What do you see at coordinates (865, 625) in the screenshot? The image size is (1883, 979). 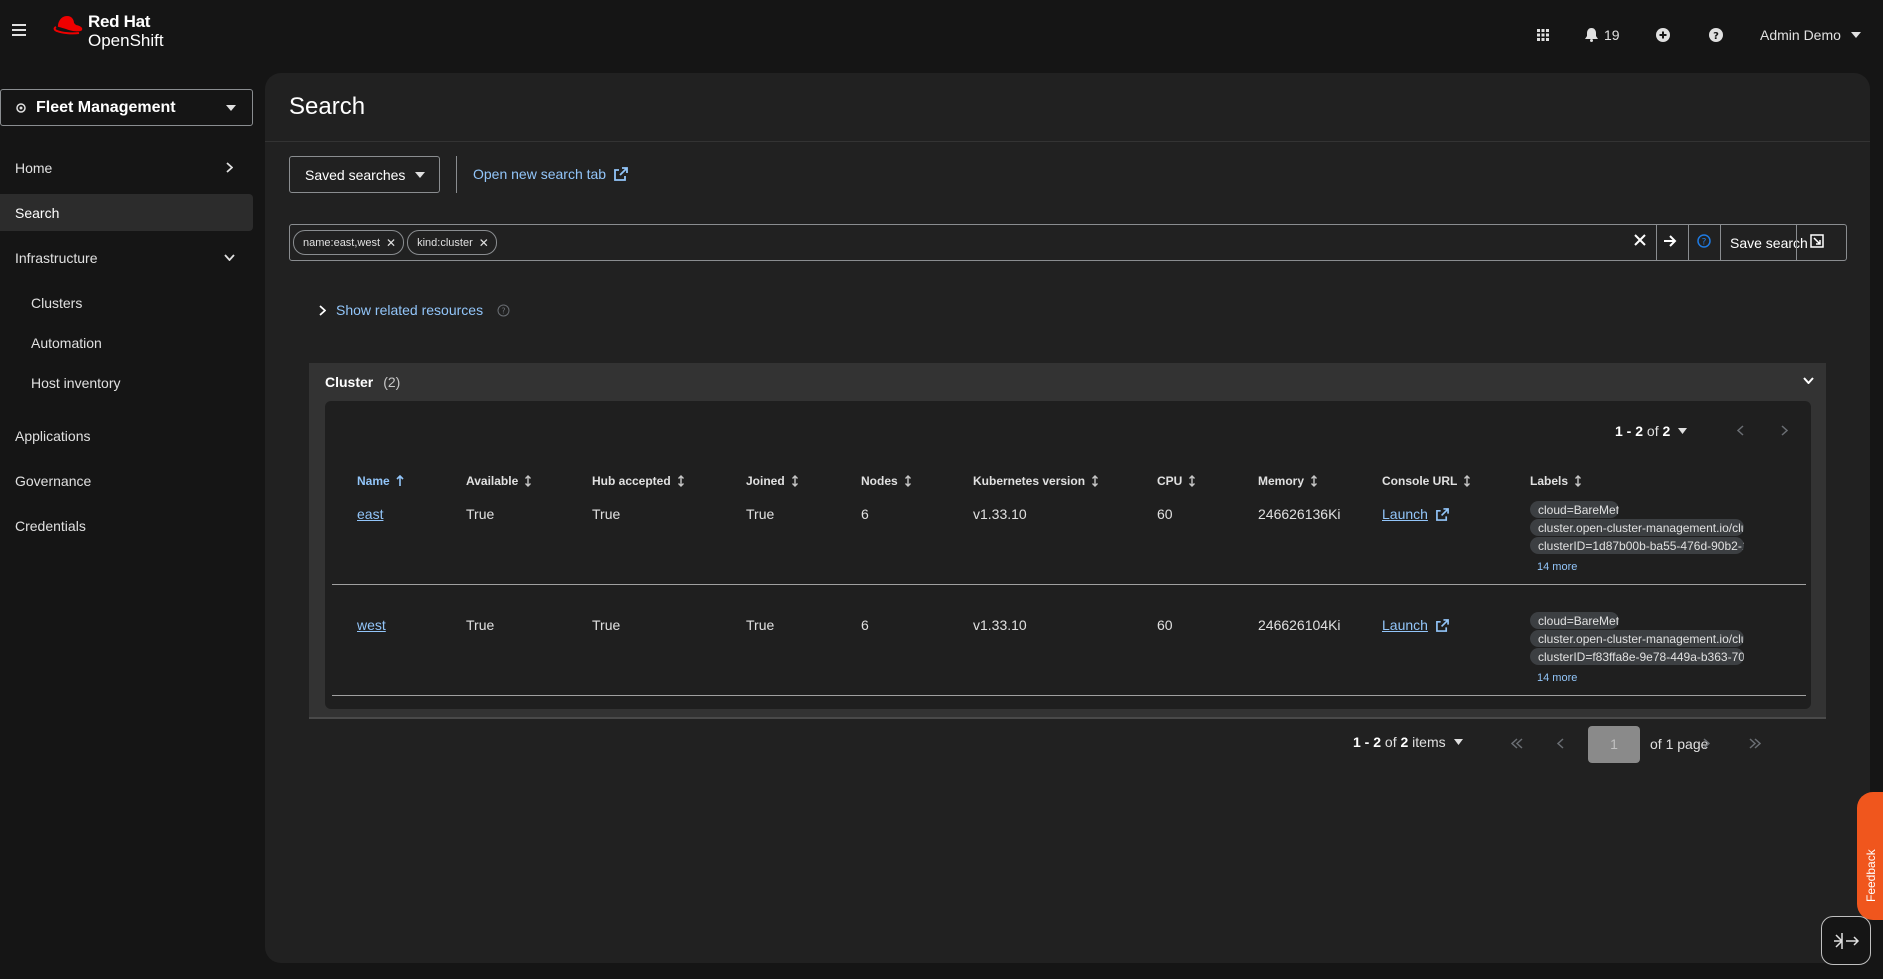 I see `cell-nodes: 6` at bounding box center [865, 625].